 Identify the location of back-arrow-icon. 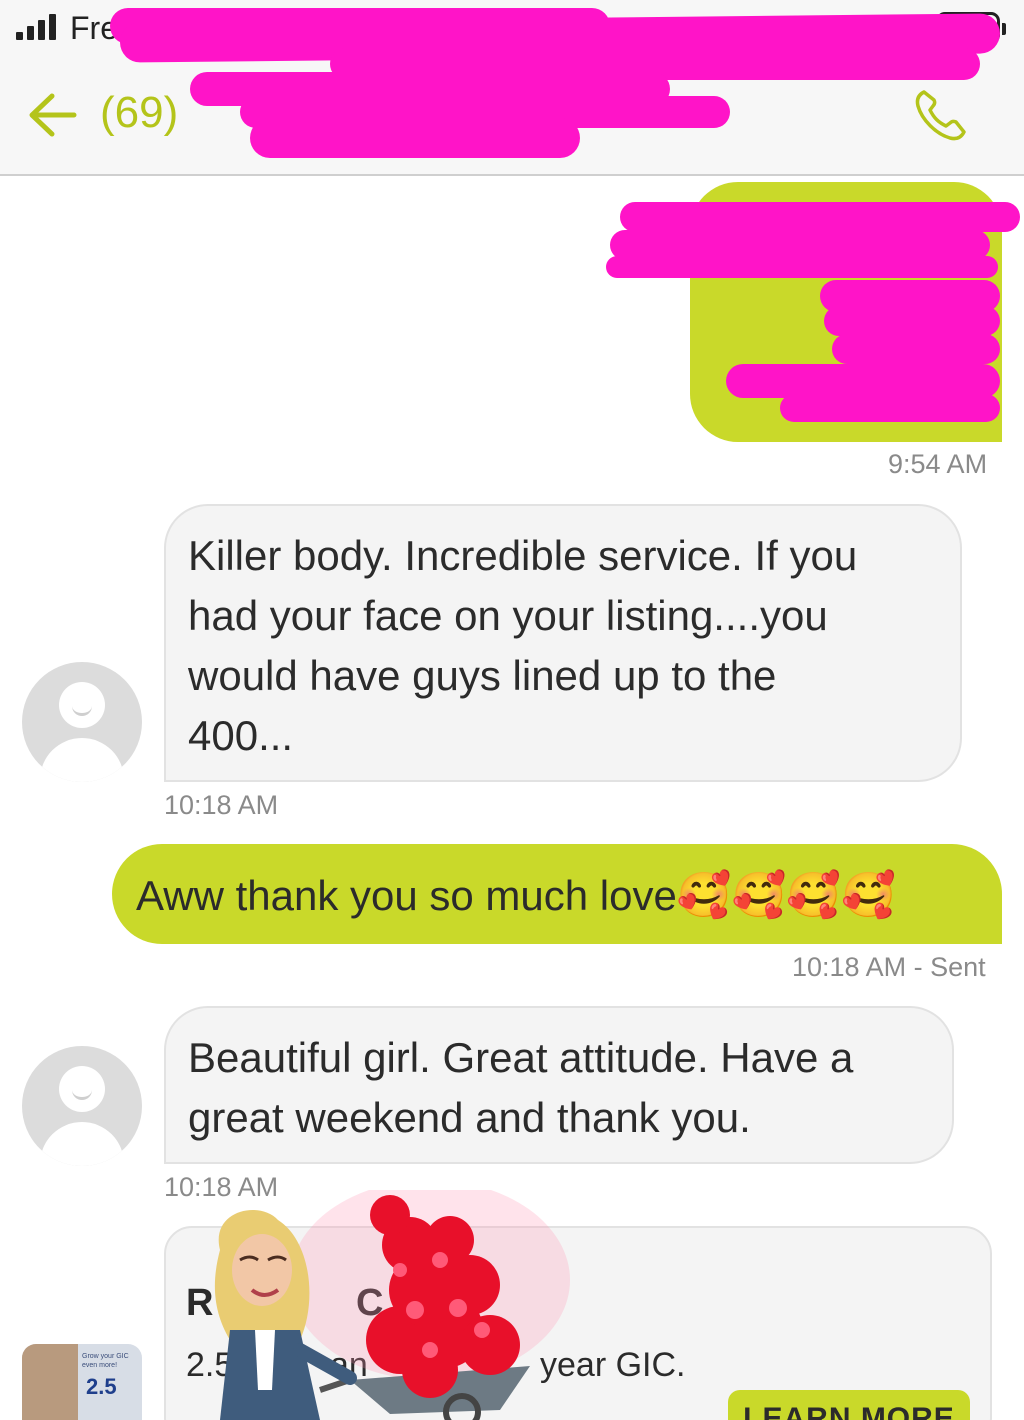
(53, 115).